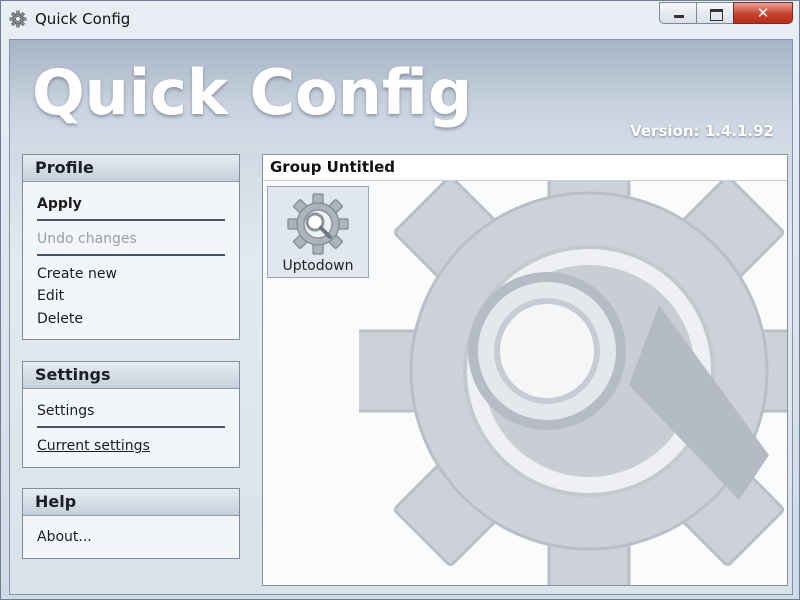 This screenshot has width=800, height=600. Describe the element at coordinates (60, 319) in the screenshot. I see `delete-link: Delete` at that location.